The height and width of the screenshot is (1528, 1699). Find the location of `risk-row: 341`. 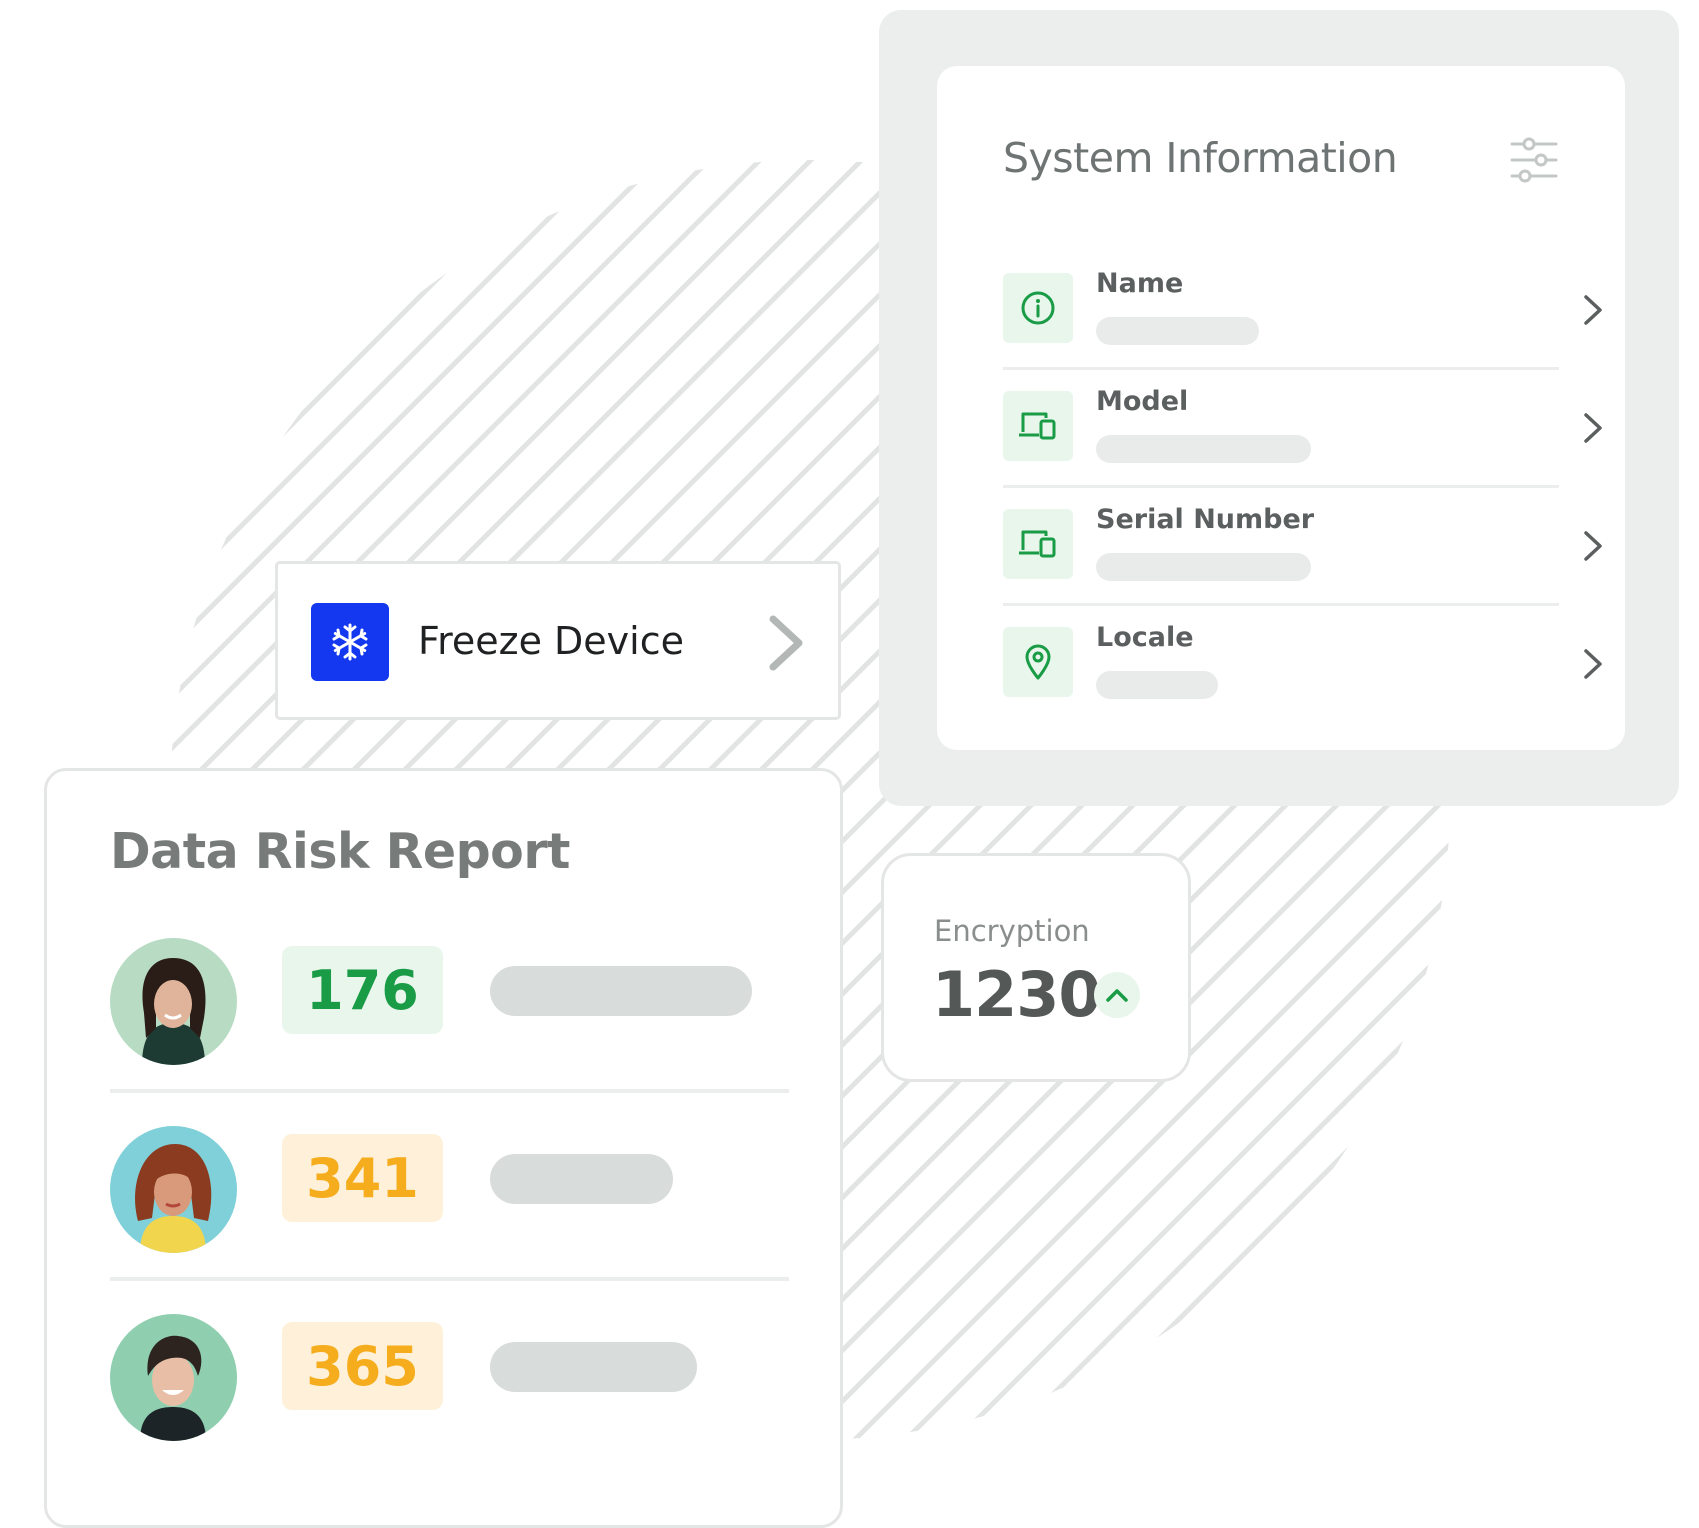

risk-row: 341 is located at coordinates (449, 1186).